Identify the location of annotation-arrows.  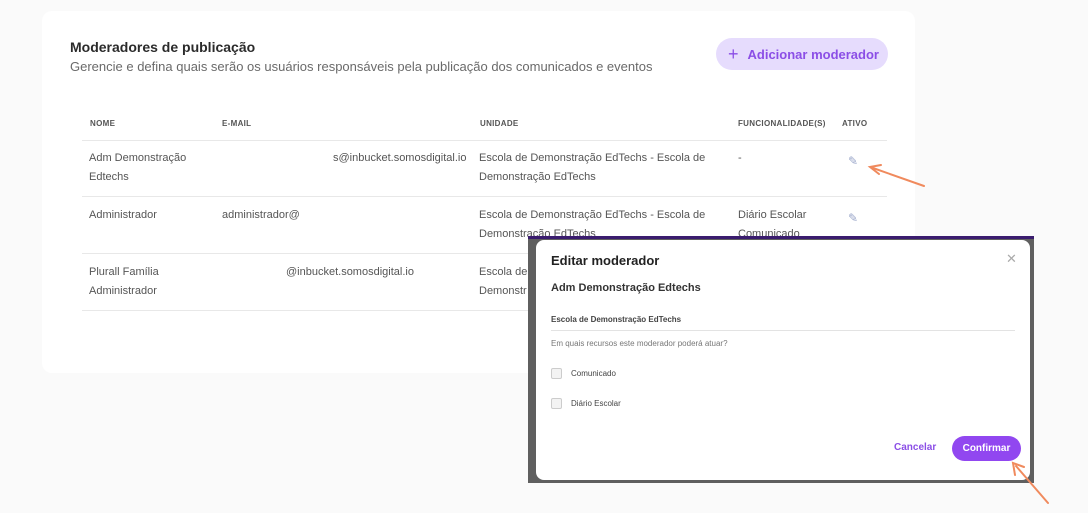
(958, 334).